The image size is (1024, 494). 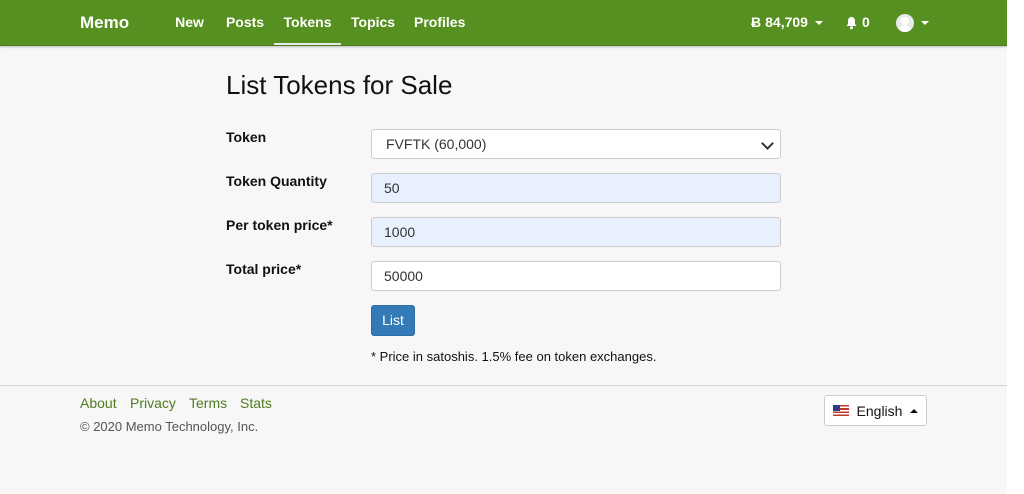 I want to click on token-selected-value: FVFTK (60,000), so click(x=436, y=144).